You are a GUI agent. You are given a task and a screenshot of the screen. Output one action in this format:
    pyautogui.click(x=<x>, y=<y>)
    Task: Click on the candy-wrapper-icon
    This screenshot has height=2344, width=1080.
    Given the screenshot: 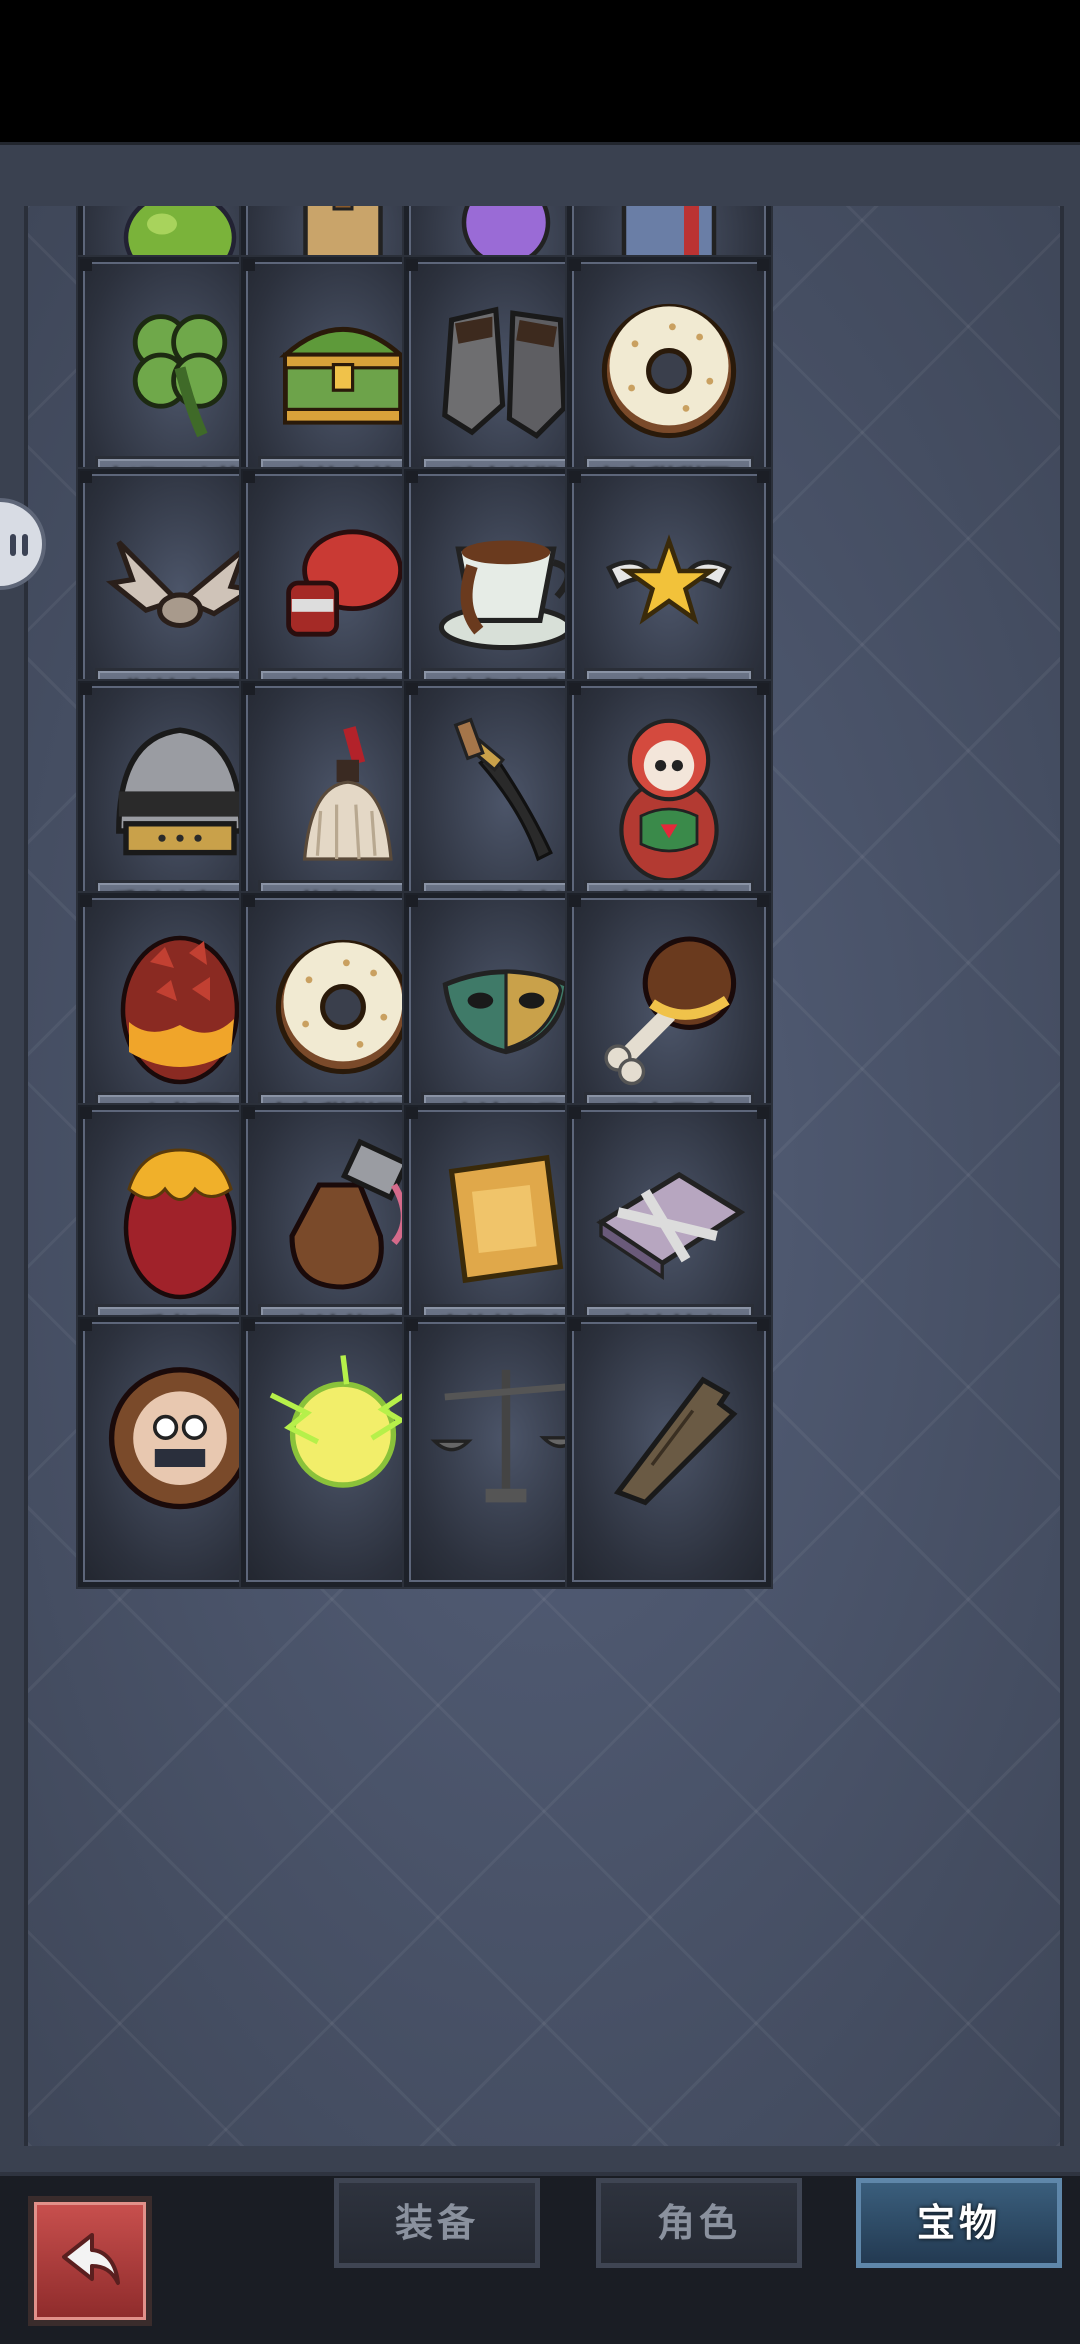 What is the action you would take?
    pyautogui.click(x=506, y=1219)
    